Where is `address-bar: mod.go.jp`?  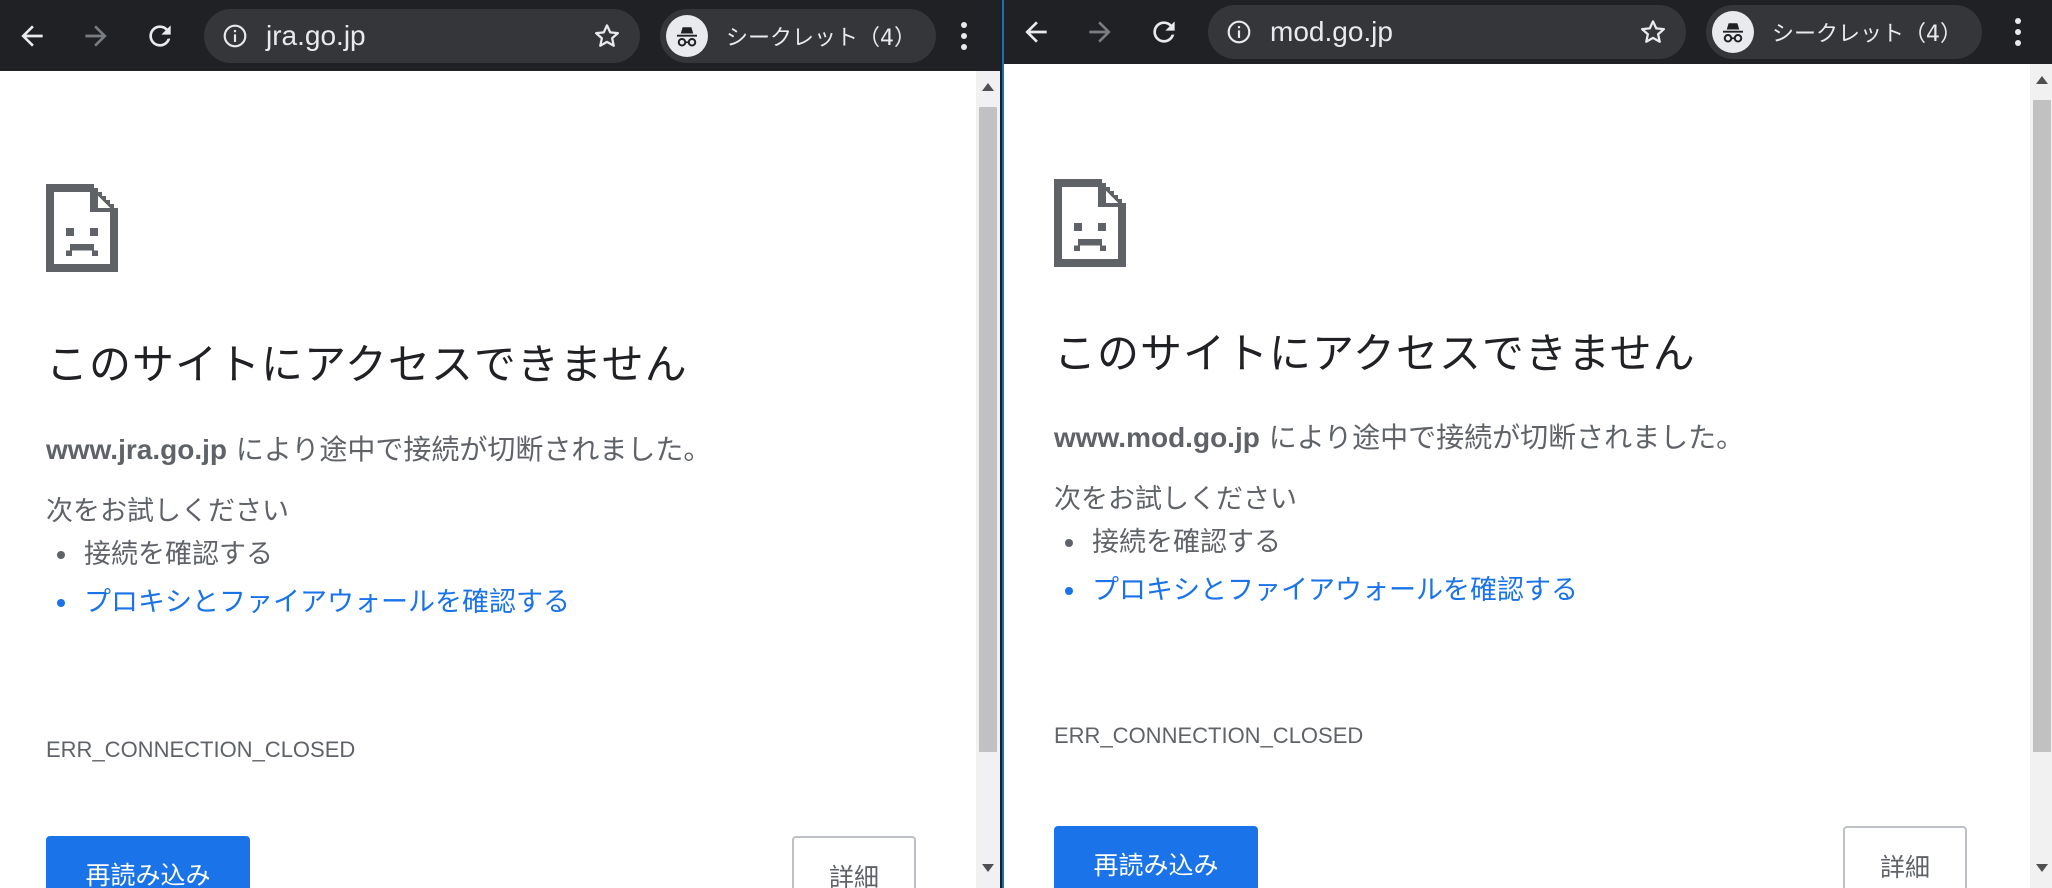 address-bar: mod.go.jp is located at coordinates (1447, 32).